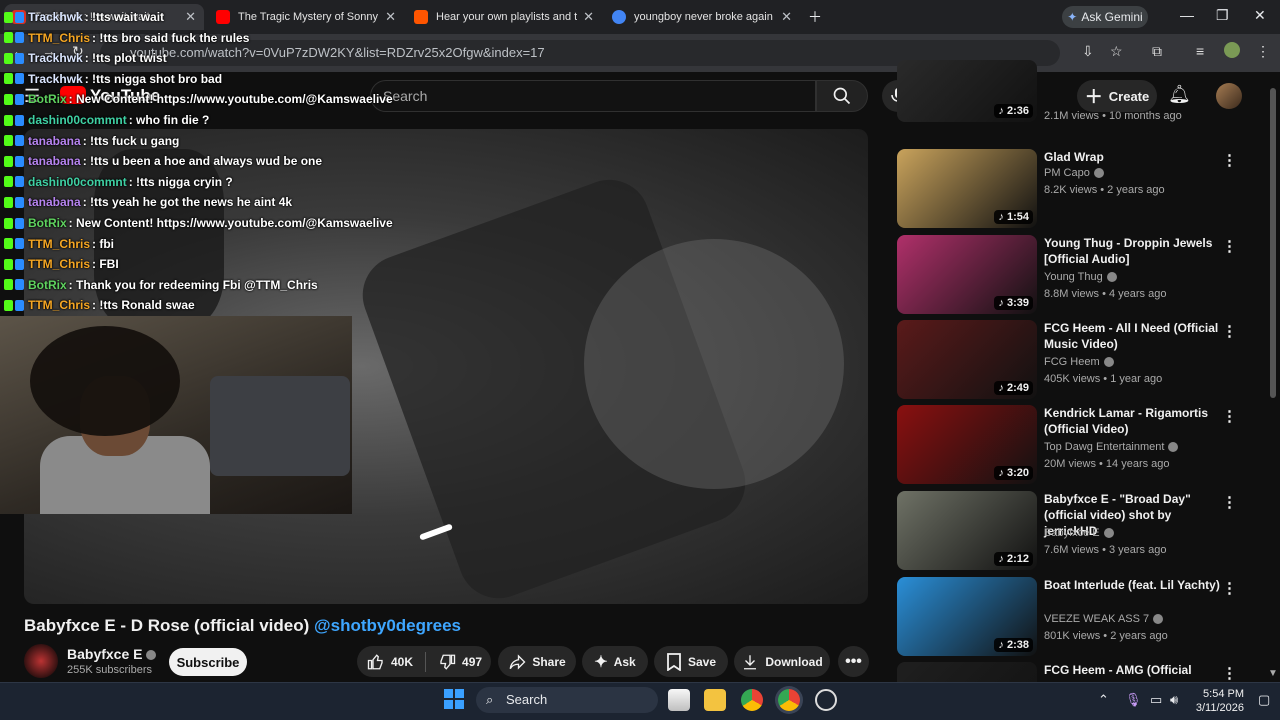 This screenshot has height=720, width=1280. Describe the element at coordinates (1232, 50) in the screenshot. I see `profile-icon` at that location.